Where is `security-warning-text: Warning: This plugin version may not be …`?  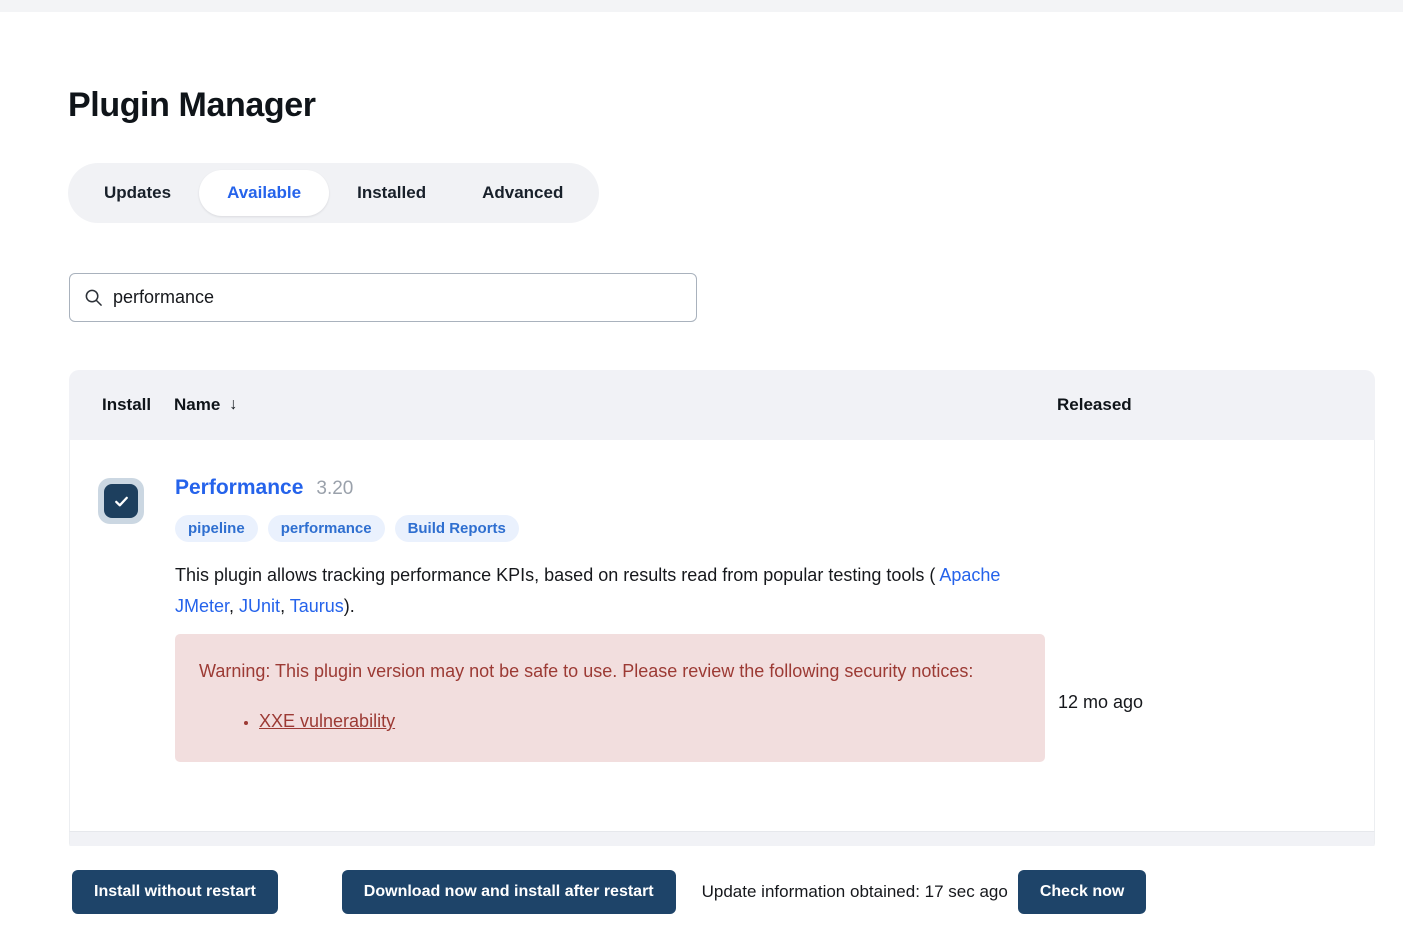
security-warning-text: Warning: This plugin version may not be … is located at coordinates (586, 670).